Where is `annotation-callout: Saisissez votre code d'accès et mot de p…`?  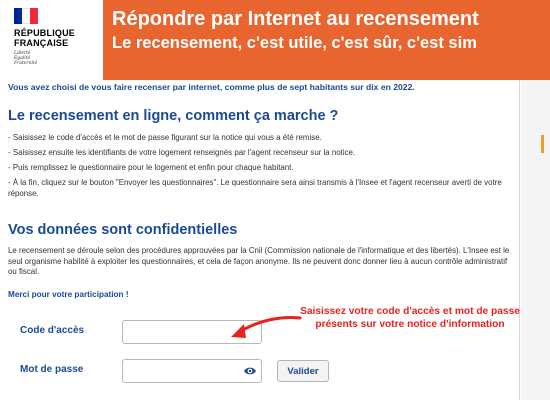 annotation-callout: Saisissez votre code d'accès et mot de p… is located at coordinates (410, 318).